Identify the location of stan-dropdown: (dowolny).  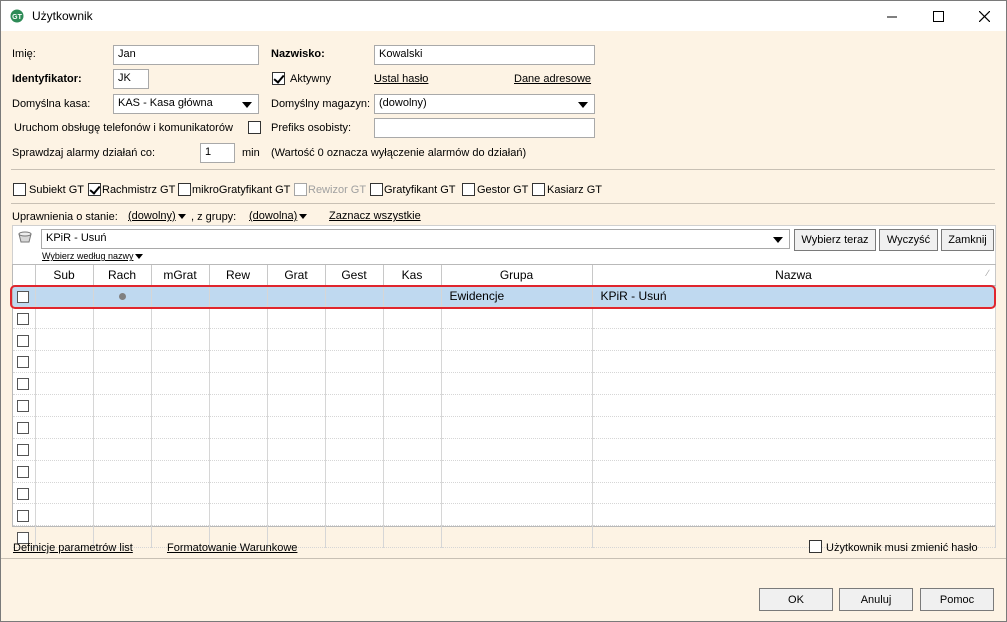
(157, 216).